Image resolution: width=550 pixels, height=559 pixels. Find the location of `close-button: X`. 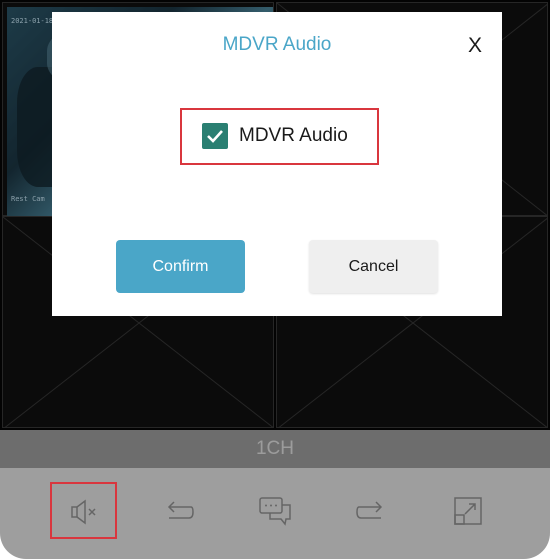

close-button: X is located at coordinates (475, 46).